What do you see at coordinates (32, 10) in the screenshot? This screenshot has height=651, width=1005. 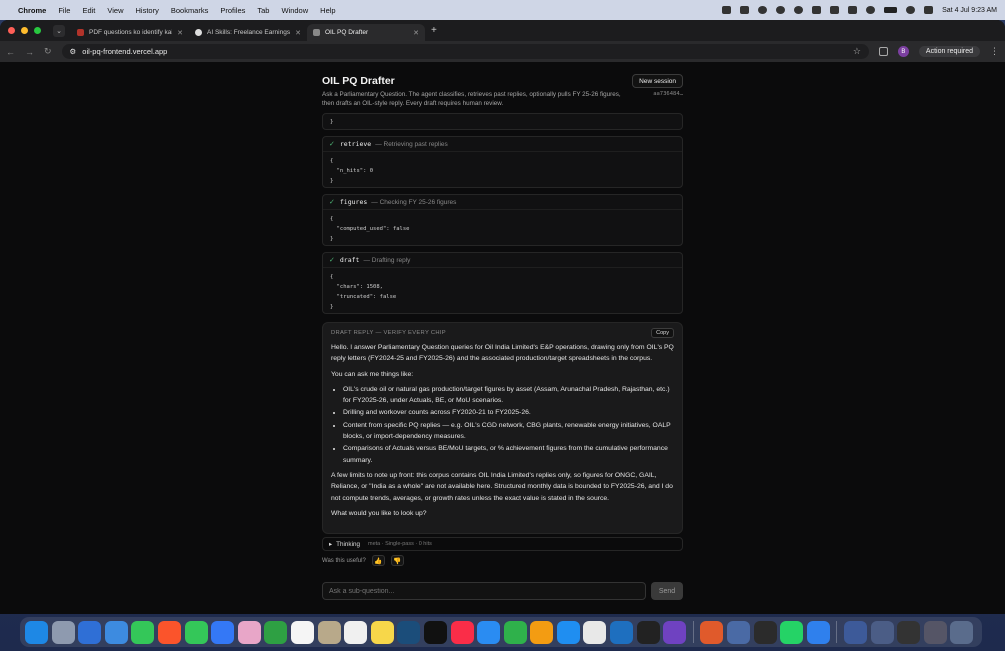 I see `menu-app-name: Chrome` at bounding box center [32, 10].